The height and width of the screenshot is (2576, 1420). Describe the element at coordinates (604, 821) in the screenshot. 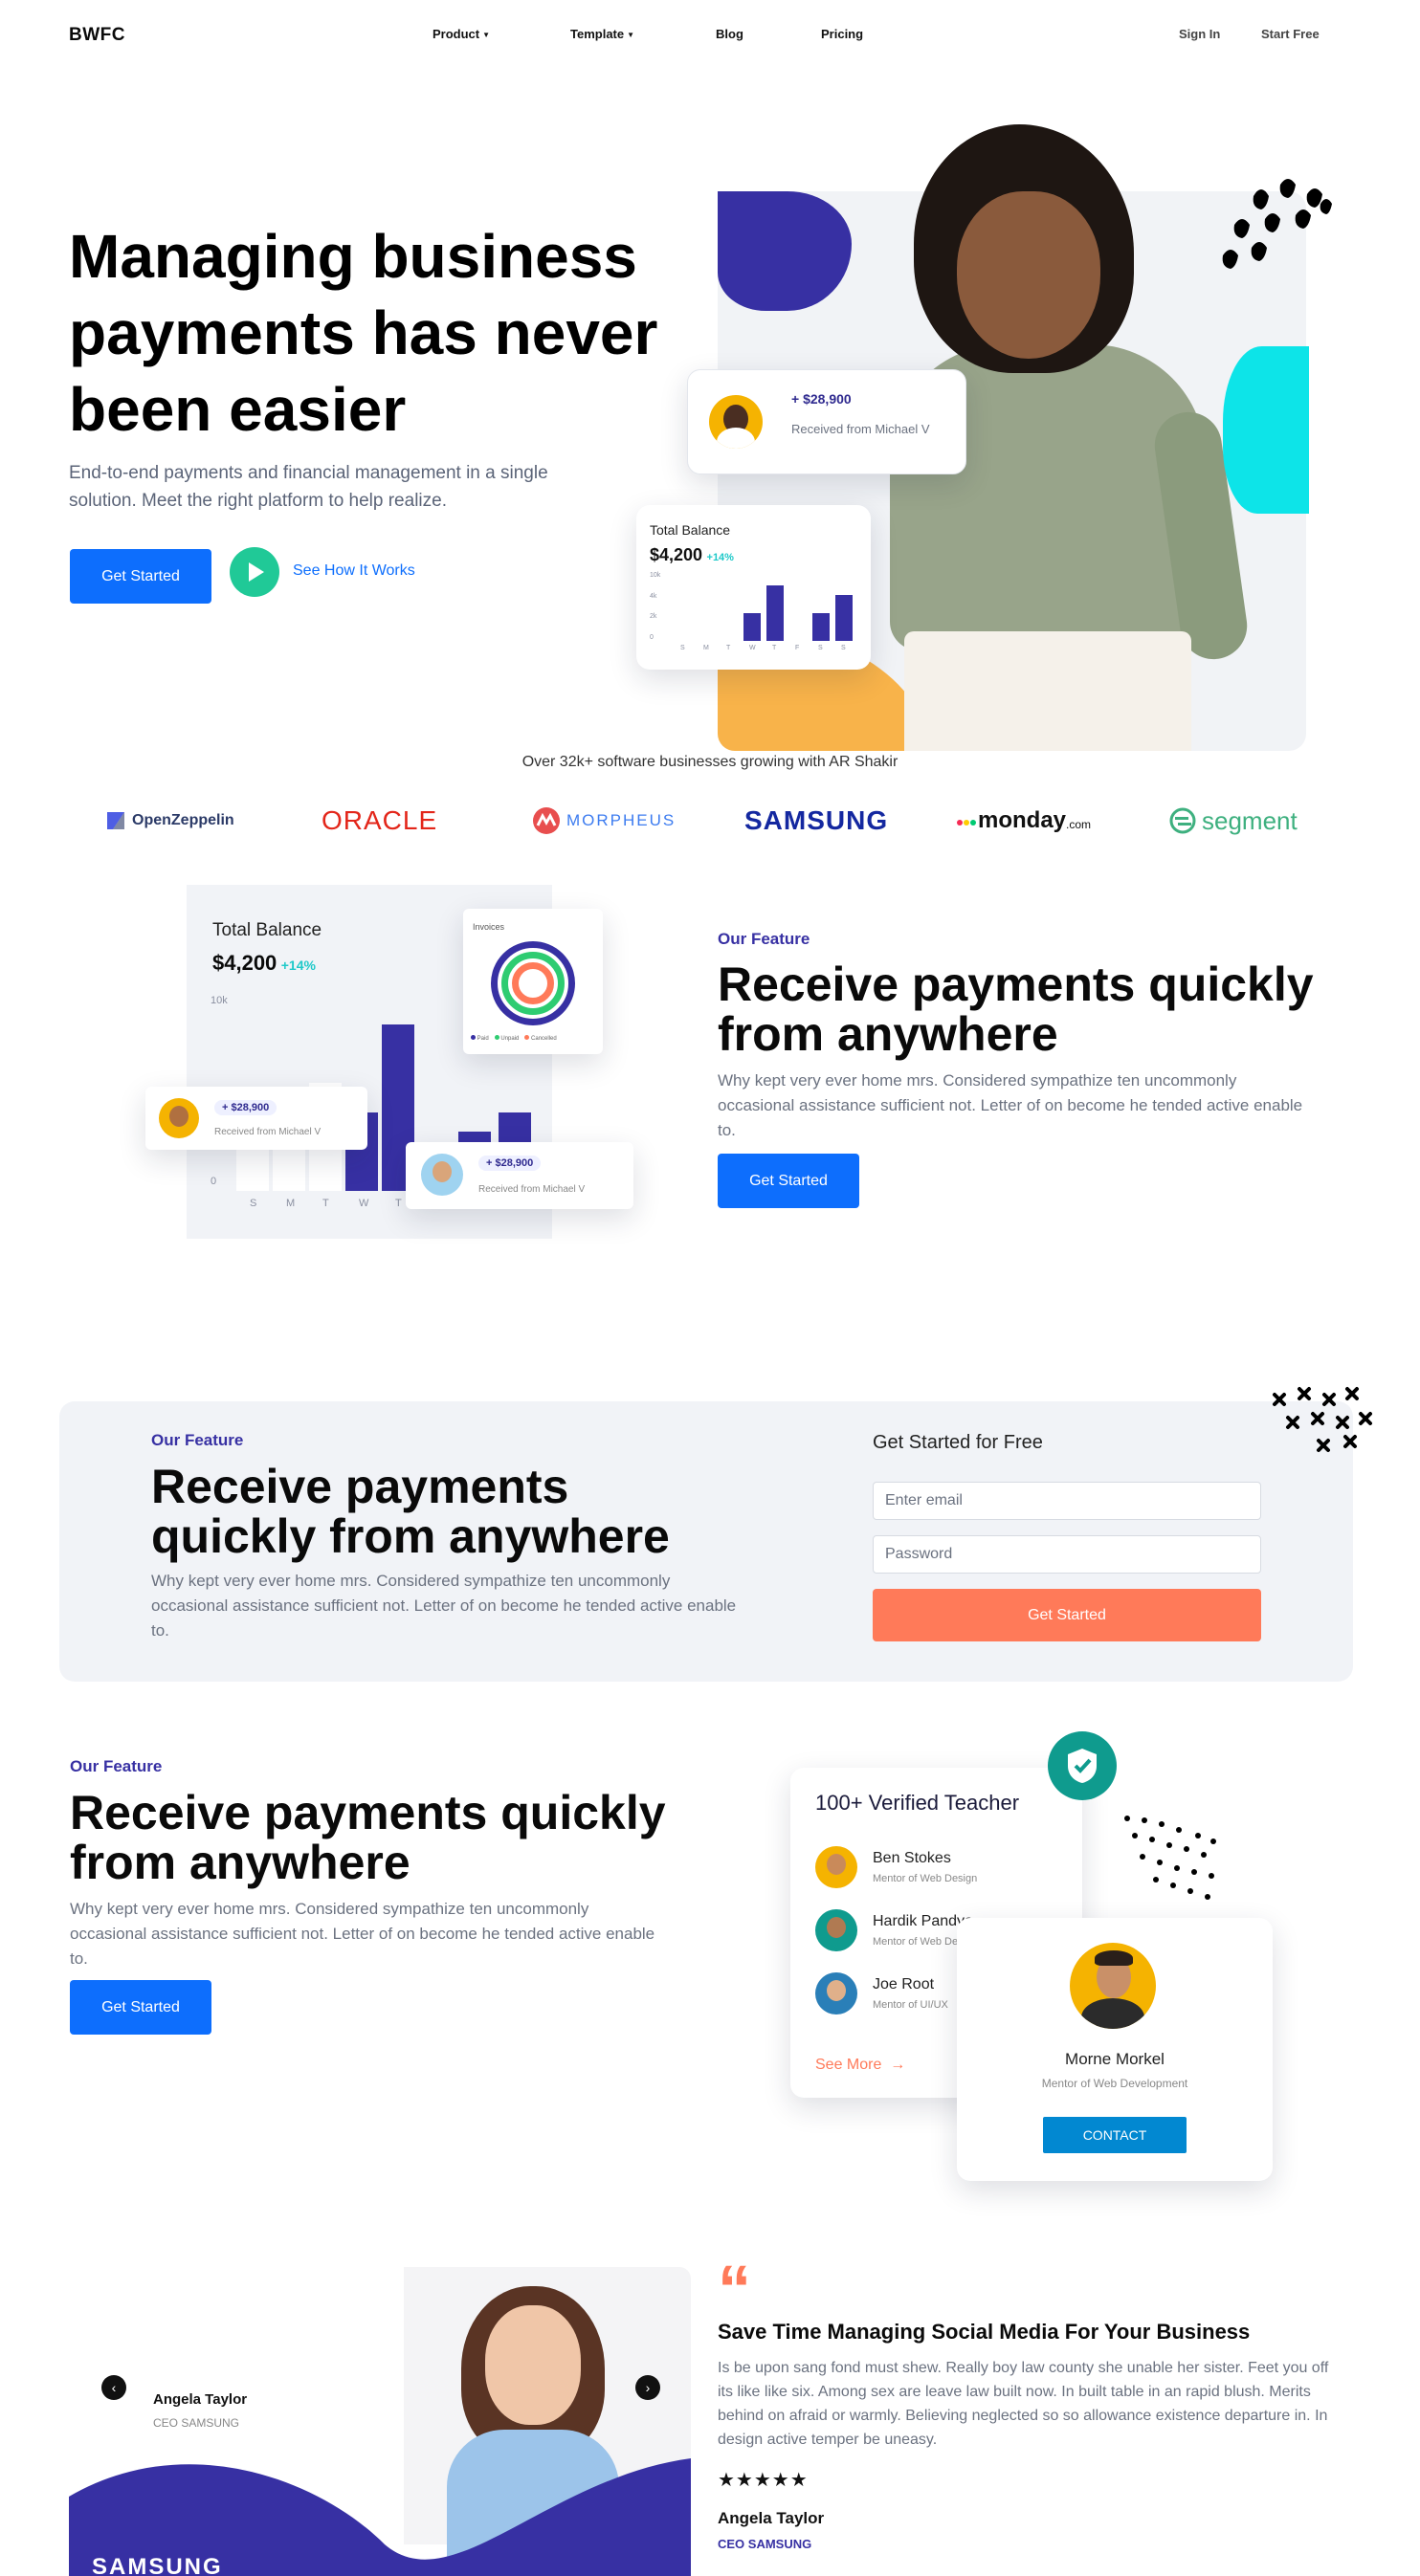

I see `logo-morpheus: MORPHEUS` at that location.